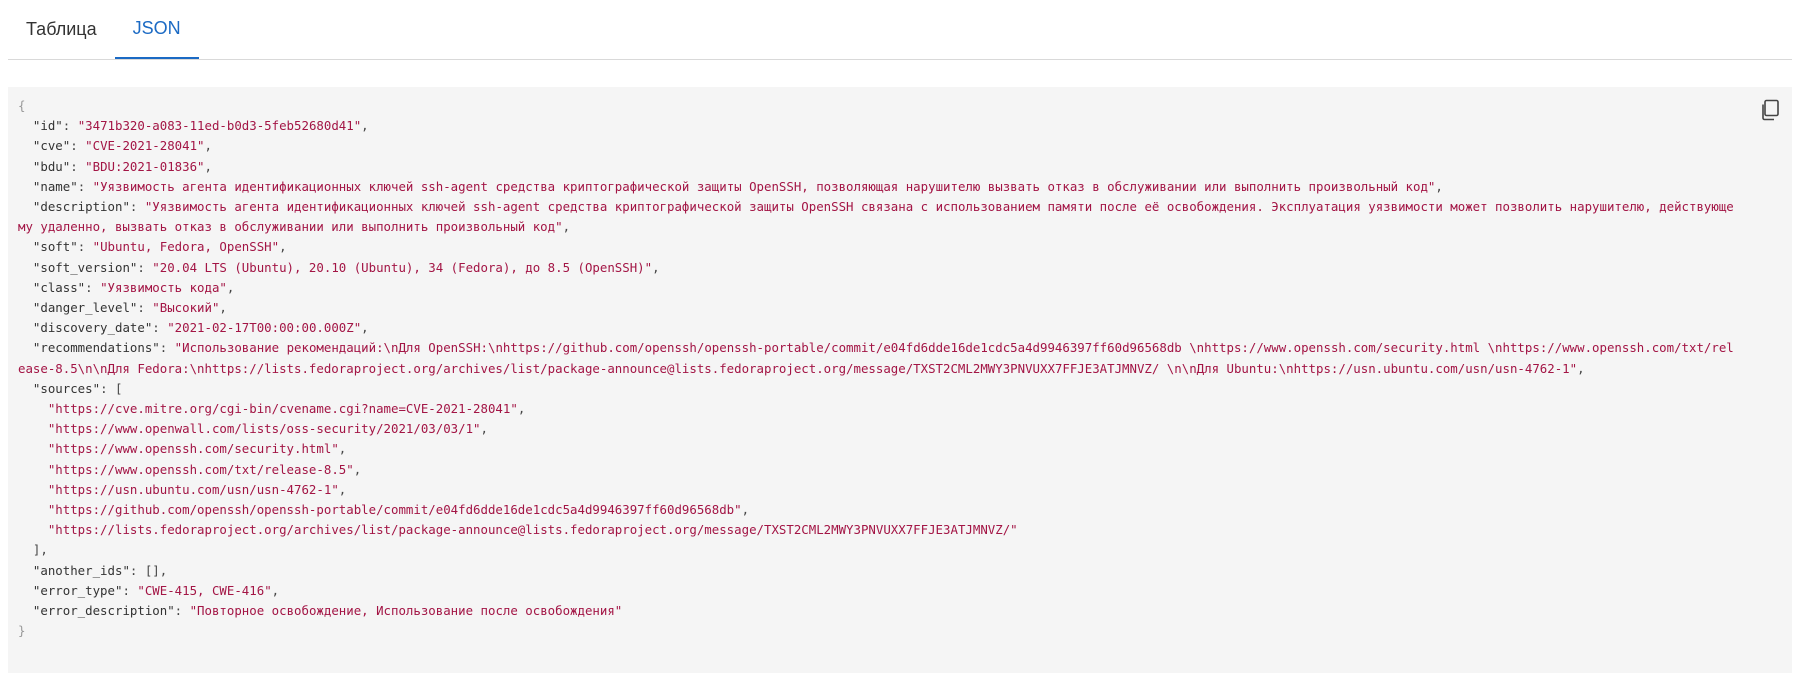  What do you see at coordinates (186, 247) in the screenshot?
I see `json-value: "Ubuntu, Fedora, OpenSSH"` at bounding box center [186, 247].